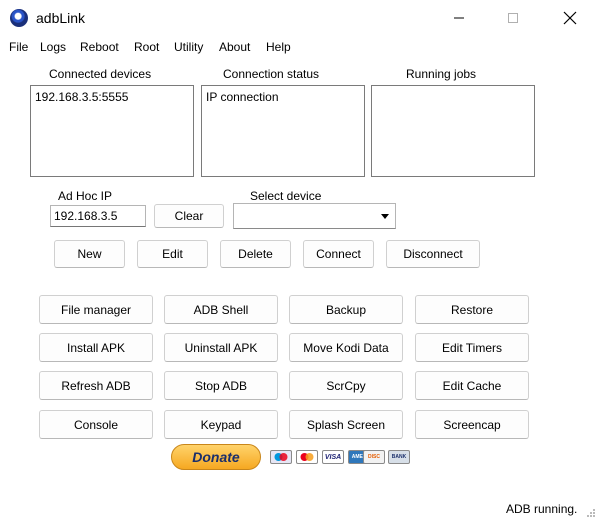 This screenshot has width=600, height=522. What do you see at coordinates (300, 18) in the screenshot?
I see `title-bar: adbLink` at bounding box center [300, 18].